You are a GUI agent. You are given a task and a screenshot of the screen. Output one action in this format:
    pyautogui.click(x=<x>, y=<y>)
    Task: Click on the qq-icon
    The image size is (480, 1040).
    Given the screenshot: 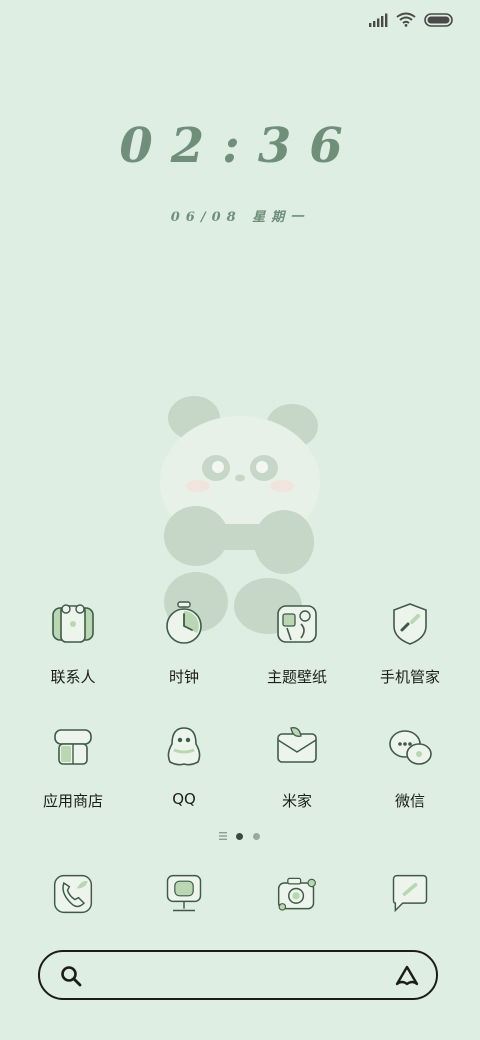 What is the action you would take?
    pyautogui.click(x=184, y=746)
    